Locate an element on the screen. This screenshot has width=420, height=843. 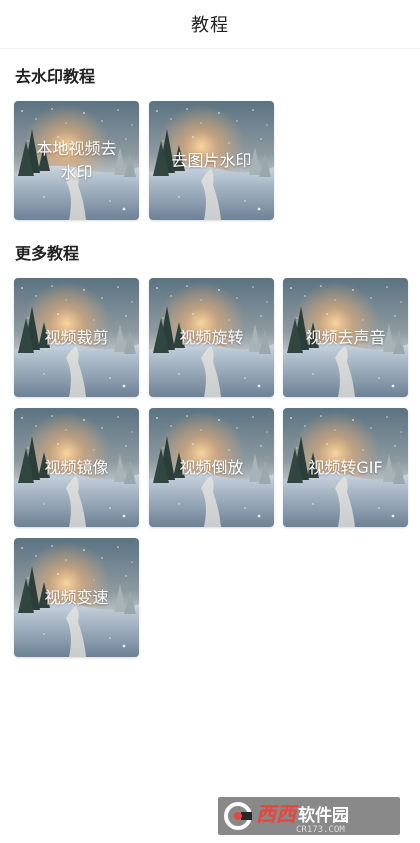
tile-video-crop: 视频裁剪 is located at coordinates (76, 337).